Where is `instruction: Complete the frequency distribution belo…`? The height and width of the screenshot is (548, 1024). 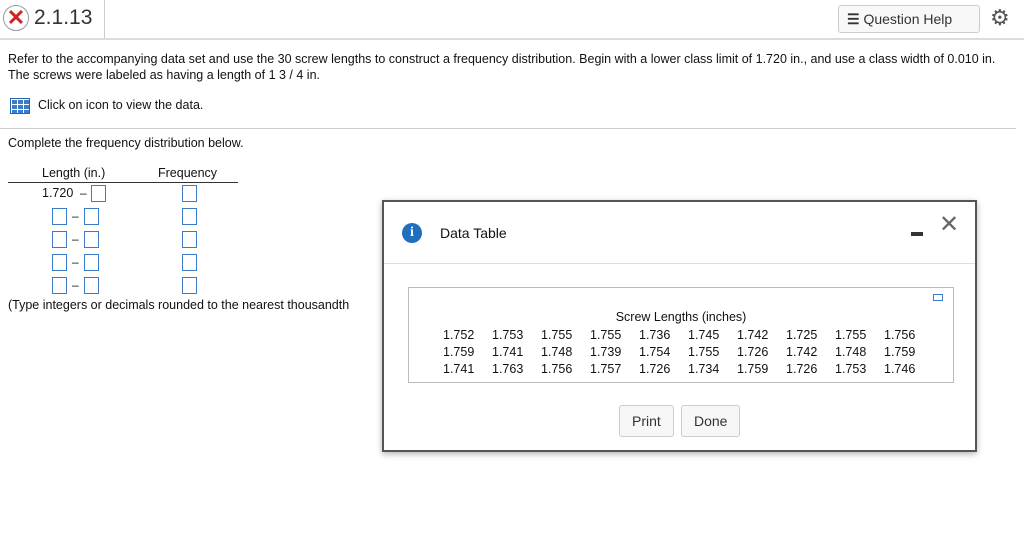 instruction: Complete the frequency distribution belo… is located at coordinates (126, 143).